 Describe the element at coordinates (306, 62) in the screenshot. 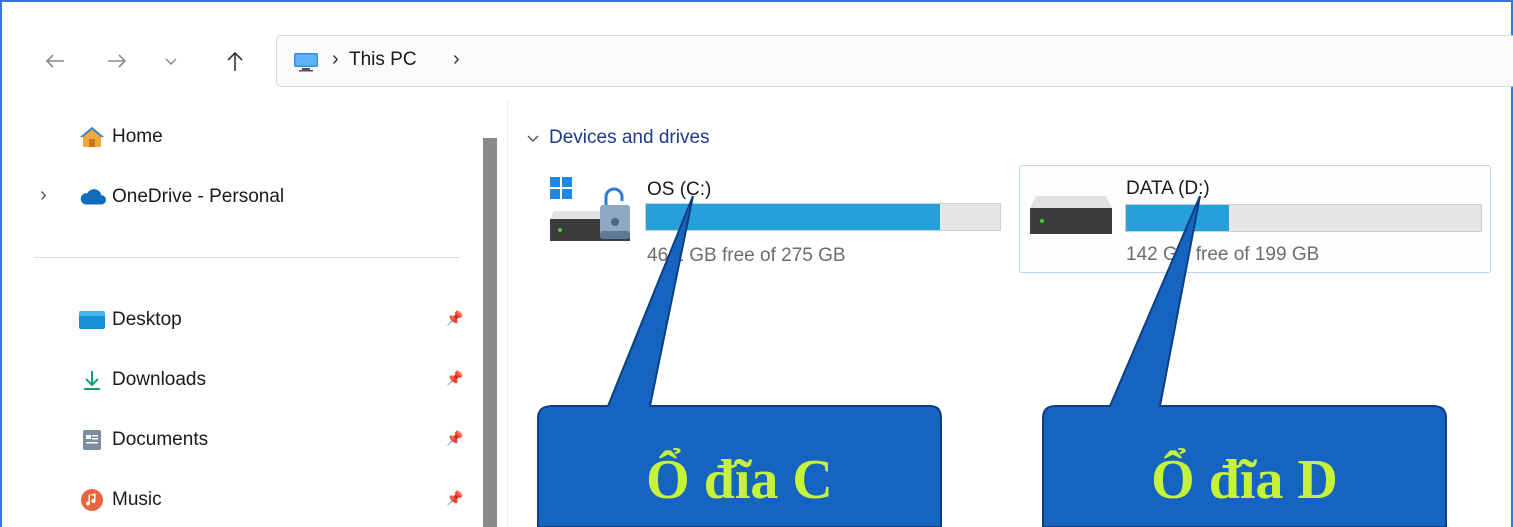

I see `monitor-icon` at that location.